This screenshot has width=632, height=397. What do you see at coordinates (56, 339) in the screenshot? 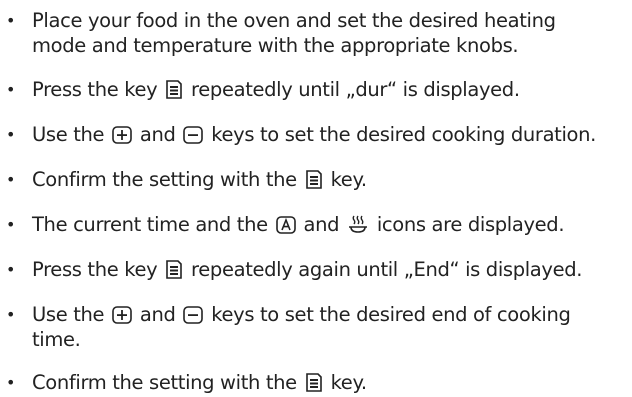
I see `step-text-line-2: time.` at bounding box center [56, 339].